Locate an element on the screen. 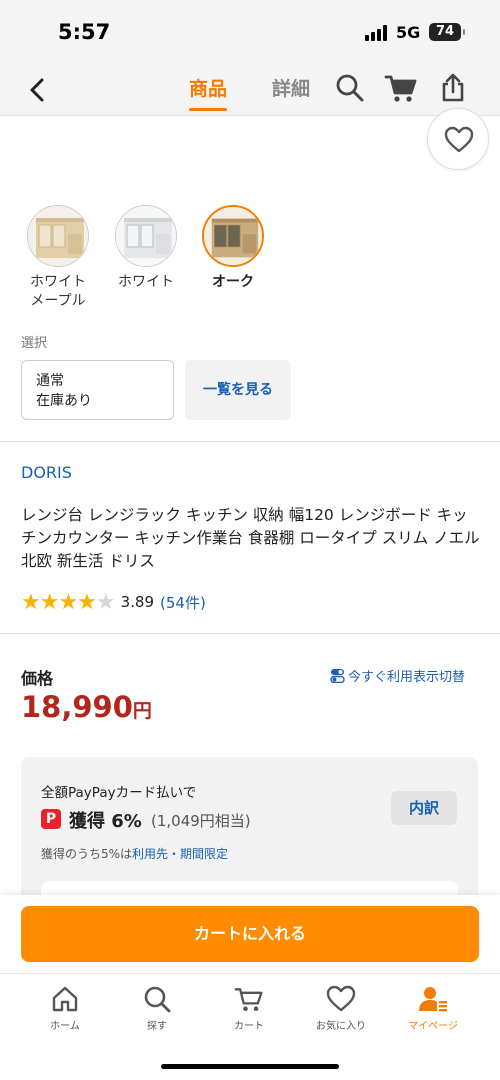 The width and height of the screenshot is (500, 1080). paypay-earn-rate: 獲得 6% is located at coordinates (105, 821).